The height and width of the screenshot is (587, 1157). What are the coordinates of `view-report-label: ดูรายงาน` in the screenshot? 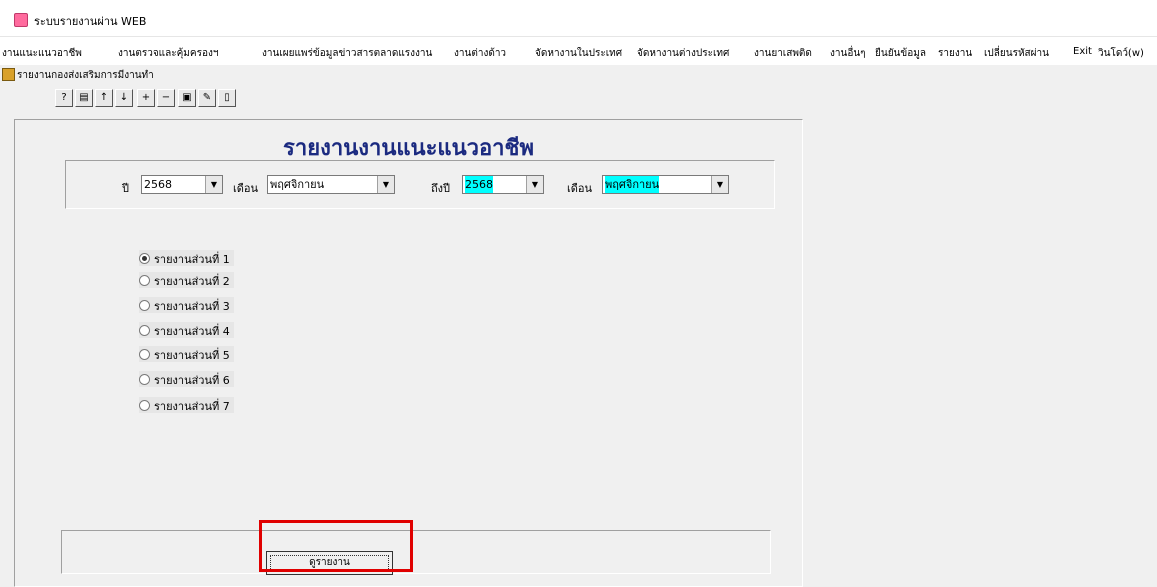 It's located at (329, 563).